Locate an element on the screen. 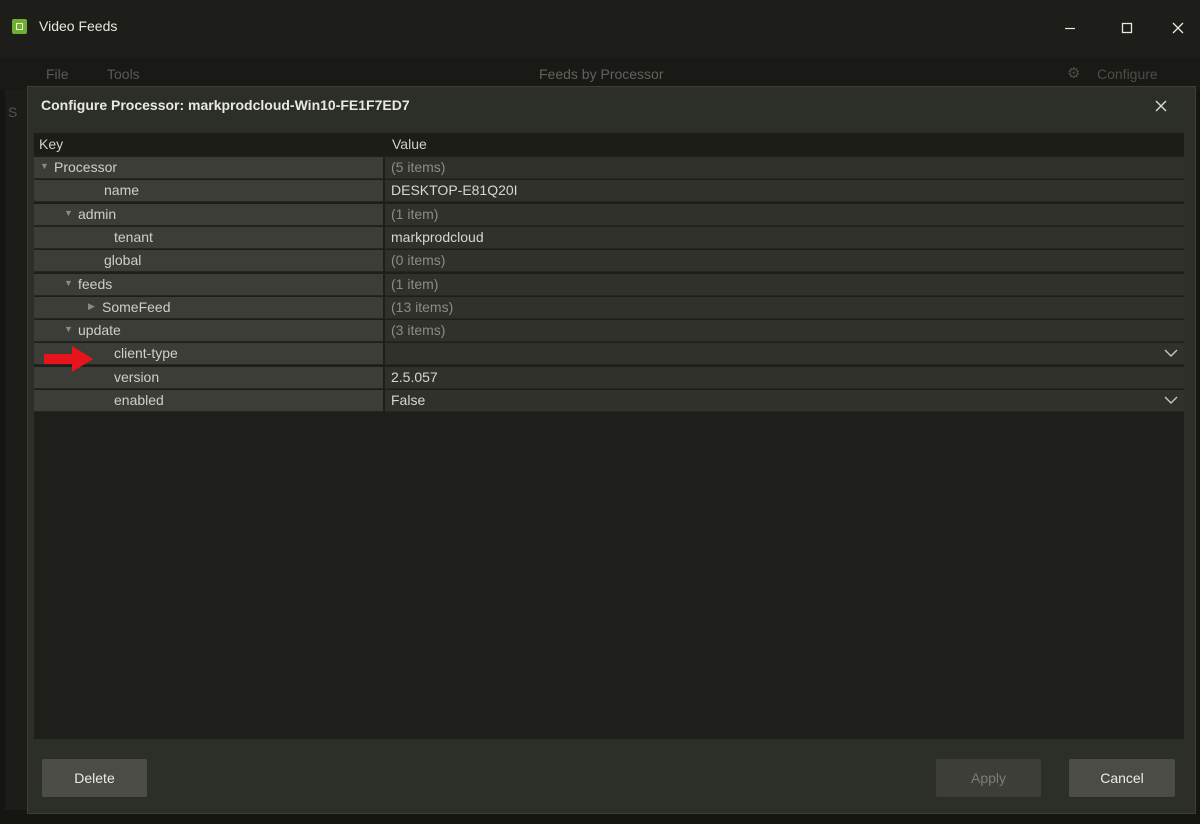  dialog-close-button is located at coordinates (1161, 106).